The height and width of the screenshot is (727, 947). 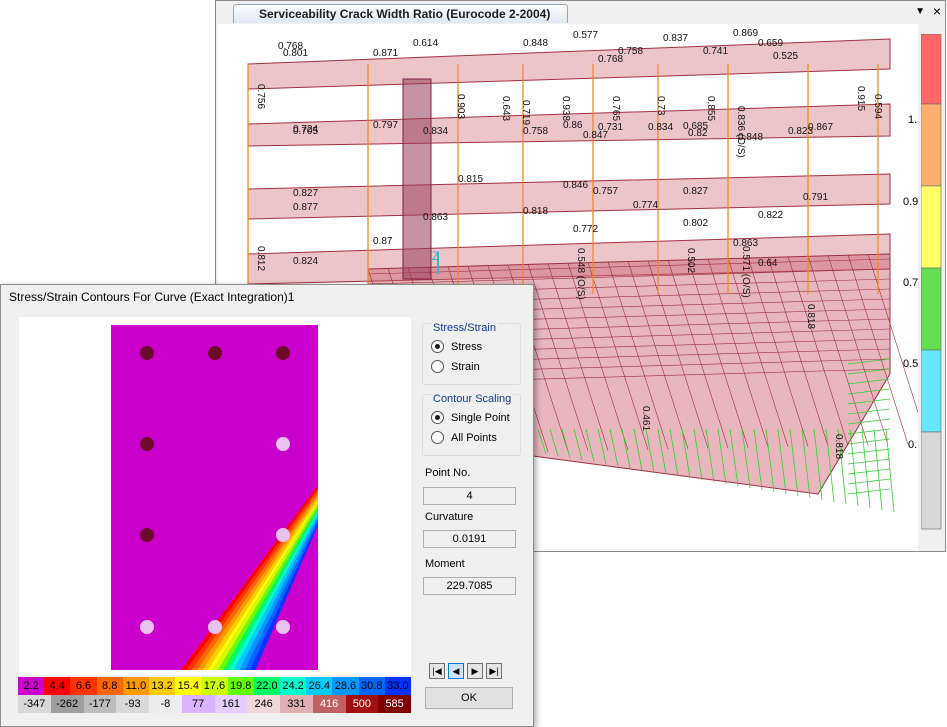 I want to click on ratio-label: 0.757, so click(x=605, y=191).